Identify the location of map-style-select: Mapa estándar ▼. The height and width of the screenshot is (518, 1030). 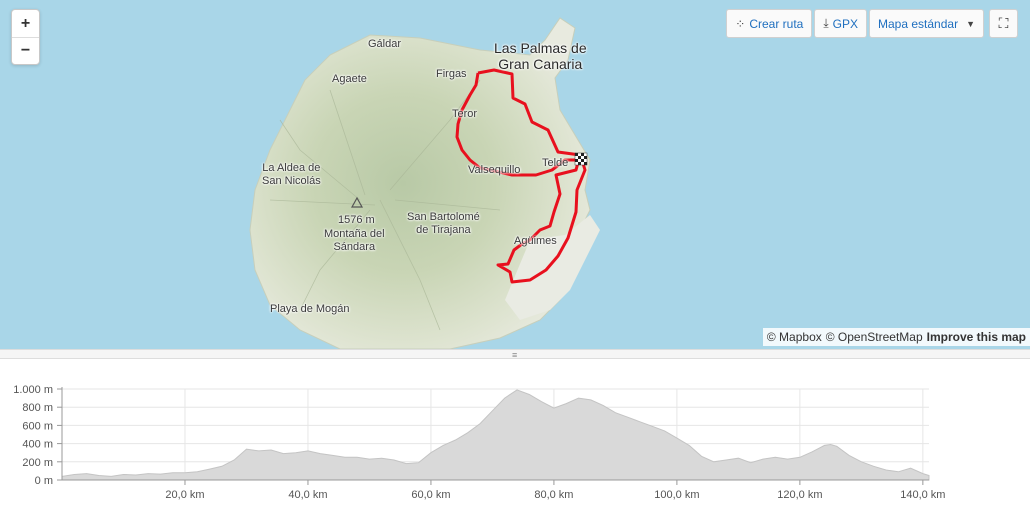
(926, 23).